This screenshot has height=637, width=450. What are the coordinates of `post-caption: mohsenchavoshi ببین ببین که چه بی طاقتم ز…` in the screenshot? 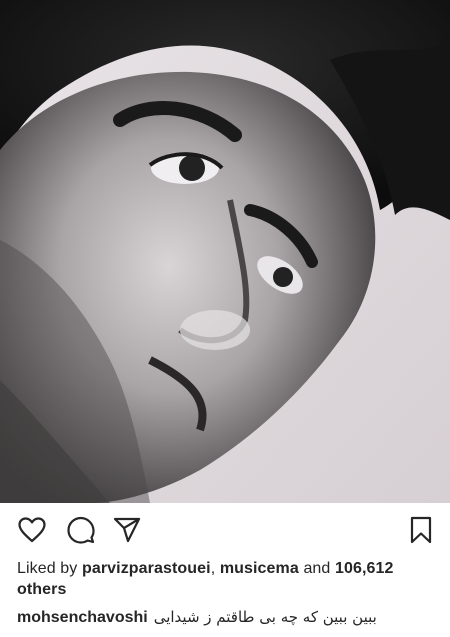 It's located at (229, 617).